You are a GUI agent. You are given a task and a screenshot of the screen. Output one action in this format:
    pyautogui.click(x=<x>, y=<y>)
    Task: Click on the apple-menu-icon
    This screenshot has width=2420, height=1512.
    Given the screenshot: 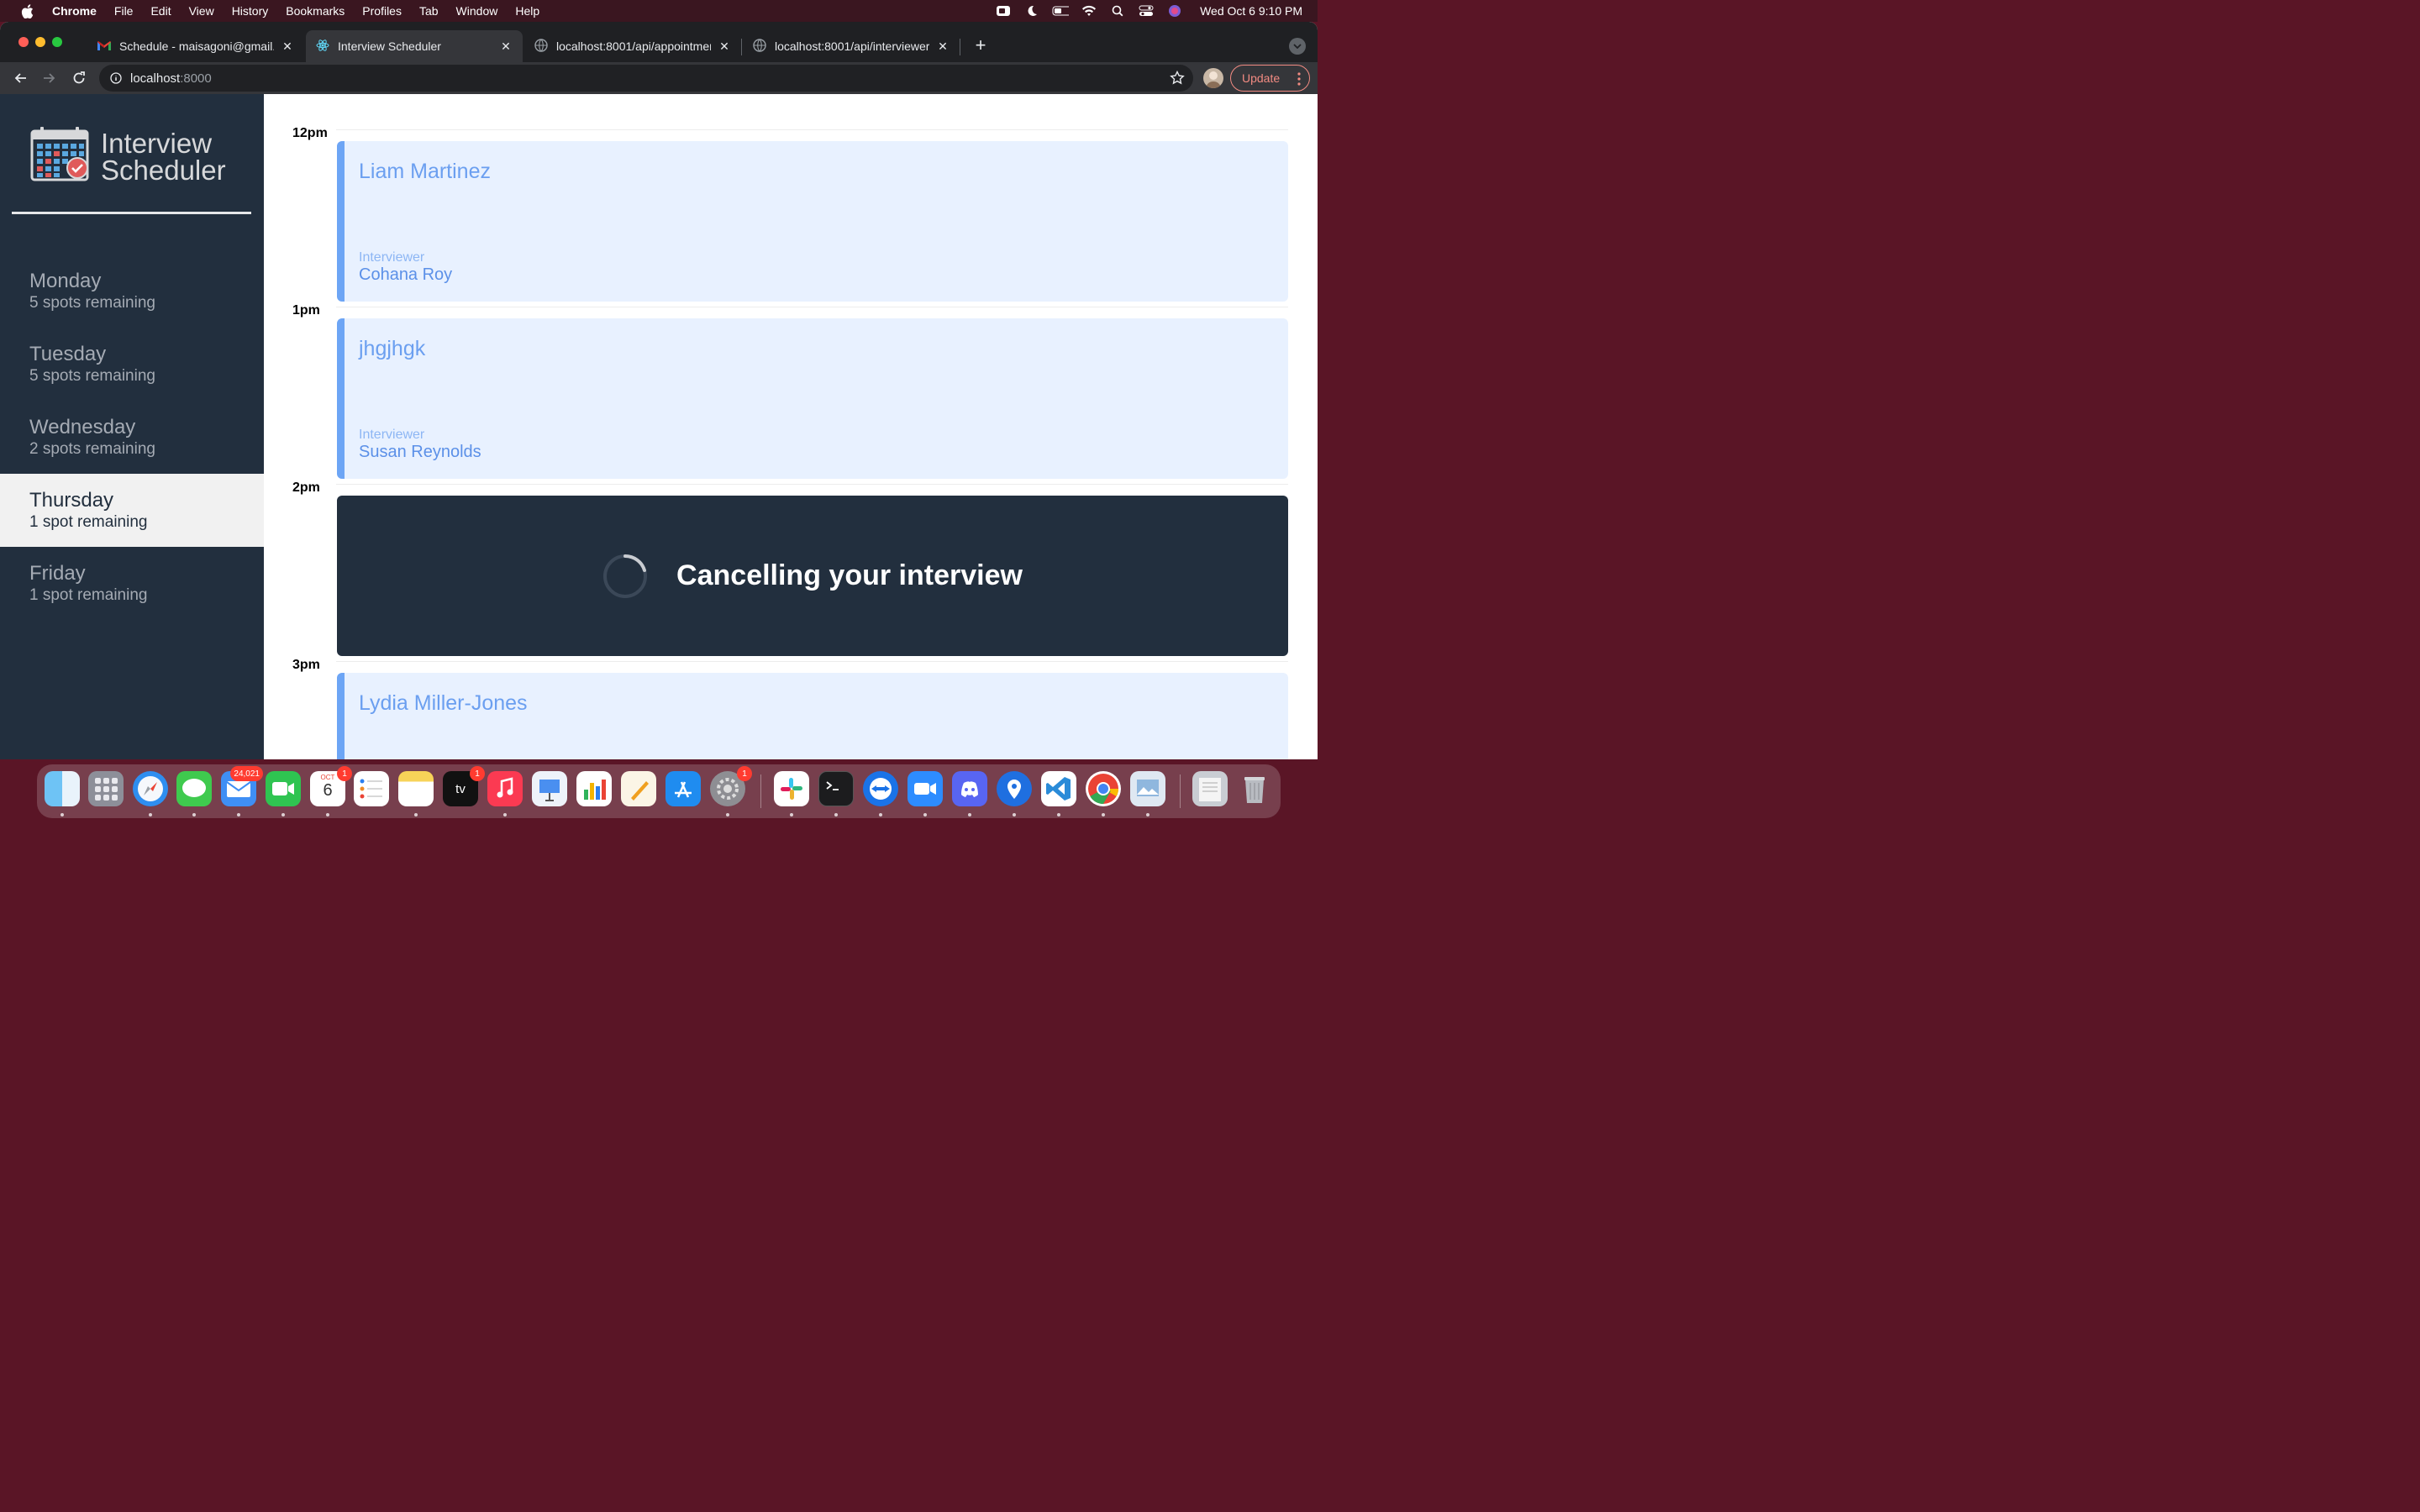 What is the action you would take?
    pyautogui.click(x=26, y=10)
    